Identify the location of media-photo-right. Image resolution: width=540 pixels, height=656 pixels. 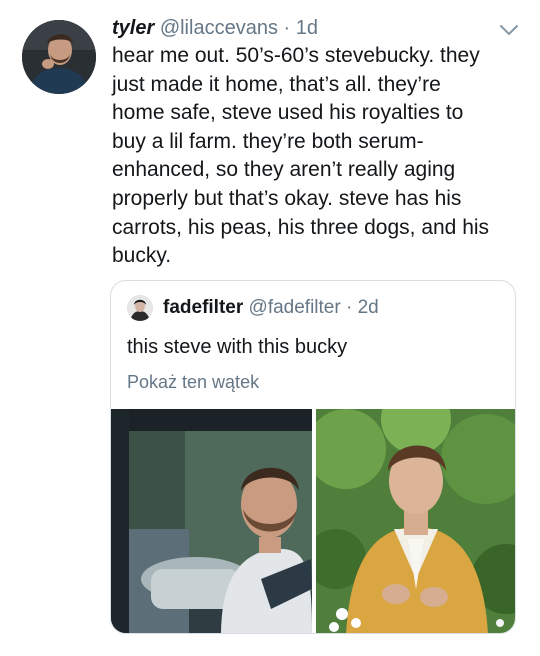
(415, 521).